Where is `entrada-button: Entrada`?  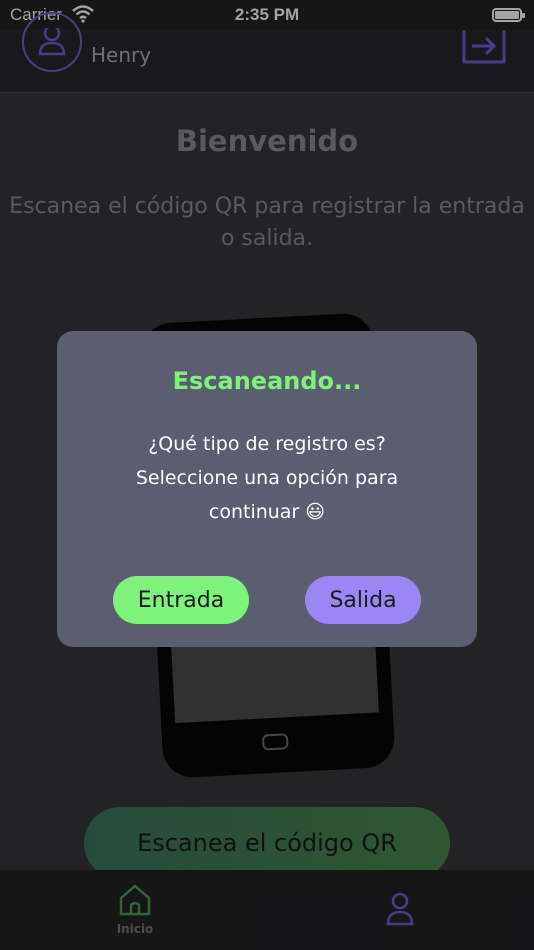
entrada-button: Entrada is located at coordinates (181, 600).